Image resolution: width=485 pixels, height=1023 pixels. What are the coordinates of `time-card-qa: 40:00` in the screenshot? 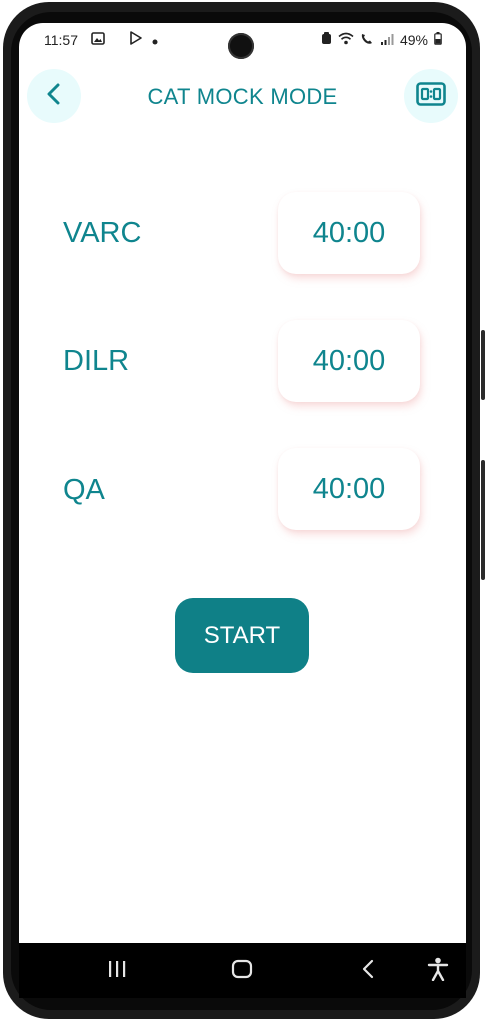 It's located at (349, 489).